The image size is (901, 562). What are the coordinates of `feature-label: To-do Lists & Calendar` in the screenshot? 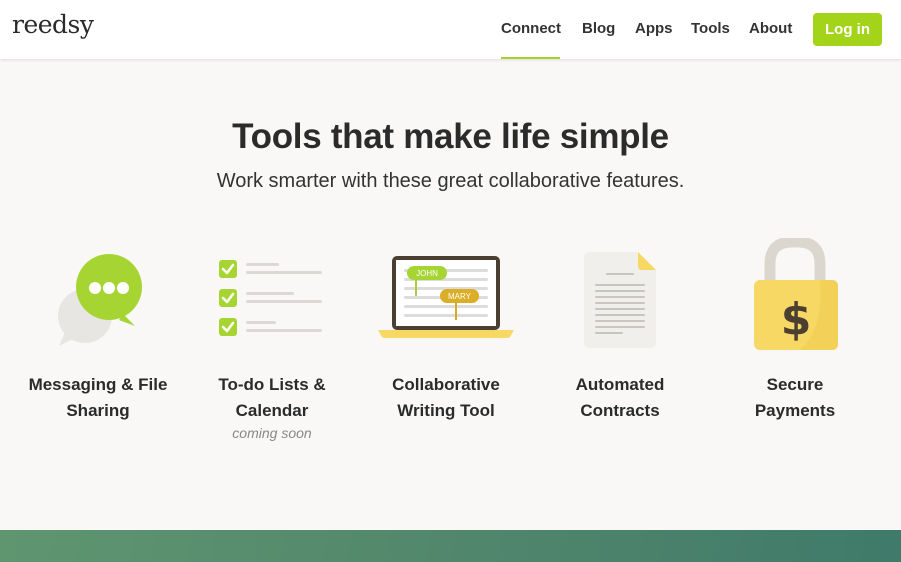 It's located at (272, 397).